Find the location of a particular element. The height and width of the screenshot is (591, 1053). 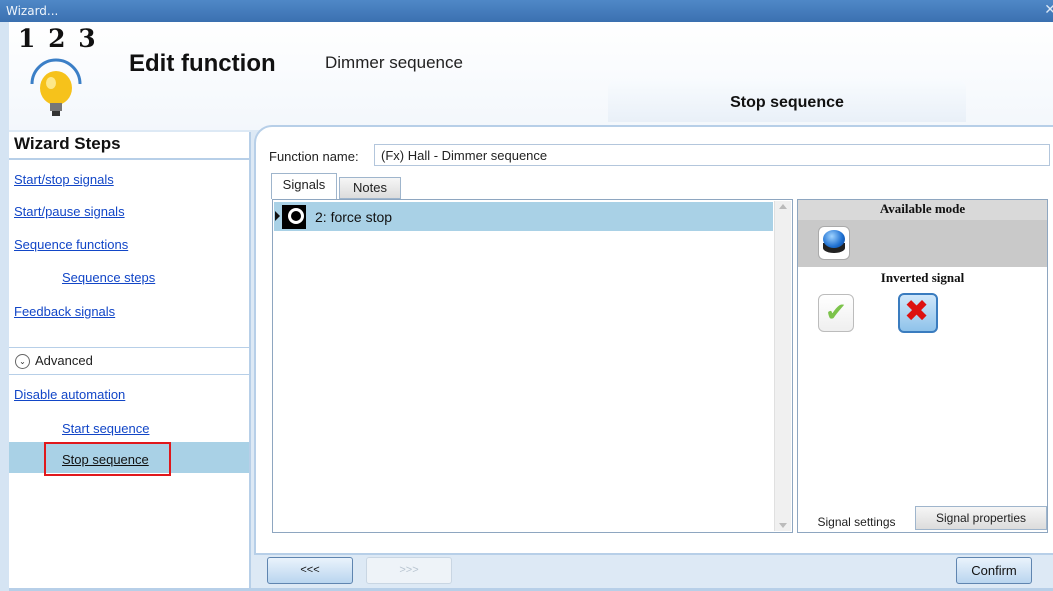

page-title: Edit function is located at coordinates (202, 63).